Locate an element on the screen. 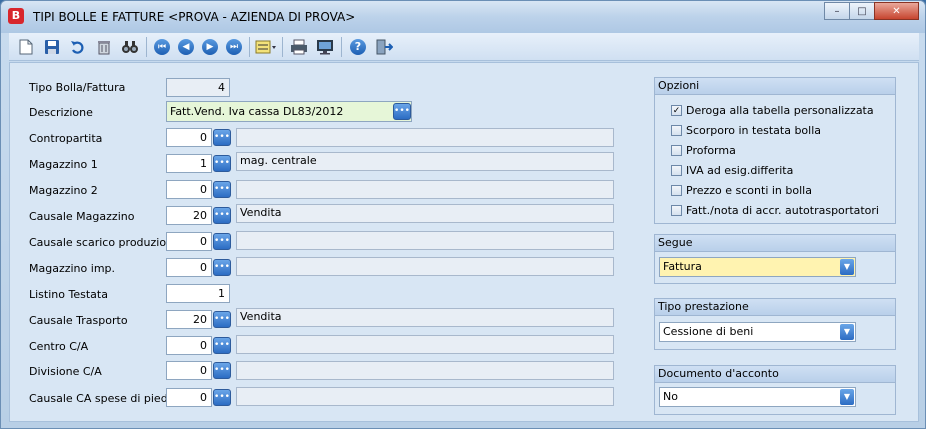  magazzino1-label: Magazzino 1 is located at coordinates (63, 164).